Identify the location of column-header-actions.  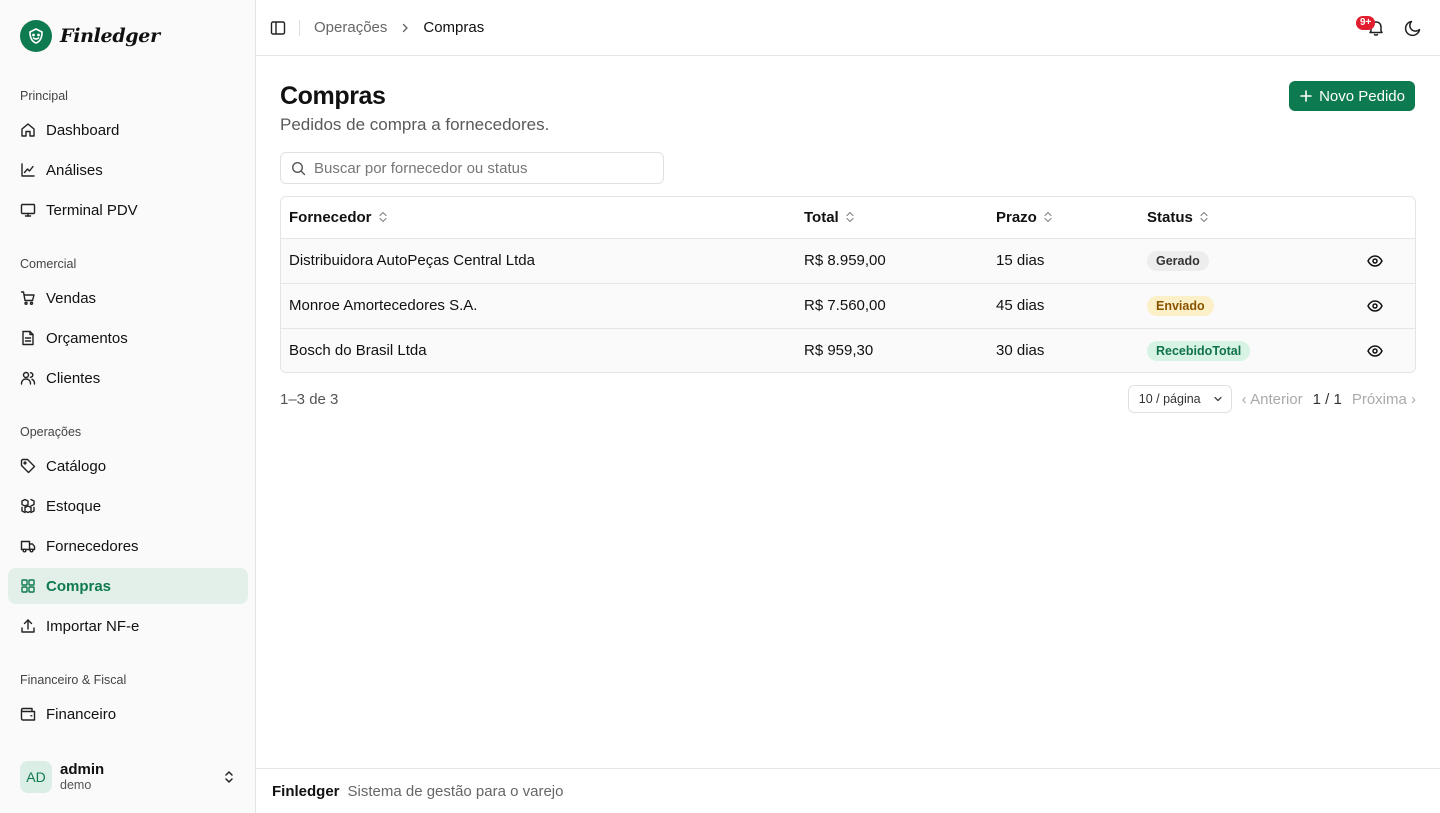
(1387, 218).